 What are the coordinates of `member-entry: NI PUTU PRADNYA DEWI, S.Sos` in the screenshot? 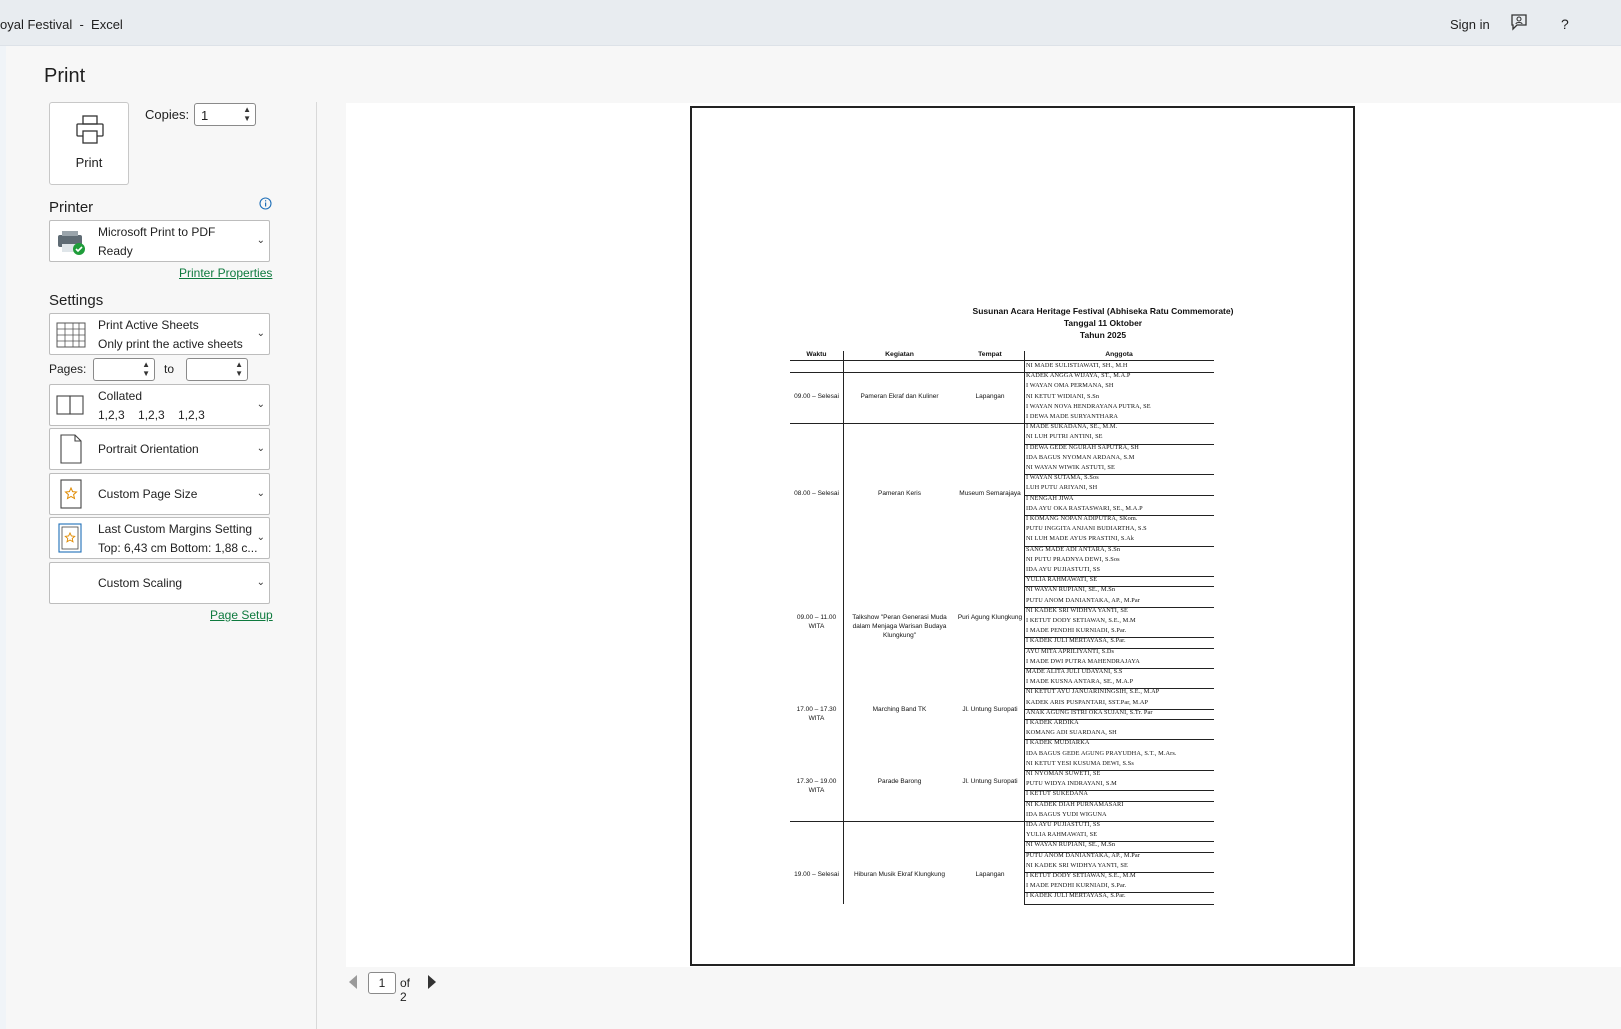 It's located at (1073, 559).